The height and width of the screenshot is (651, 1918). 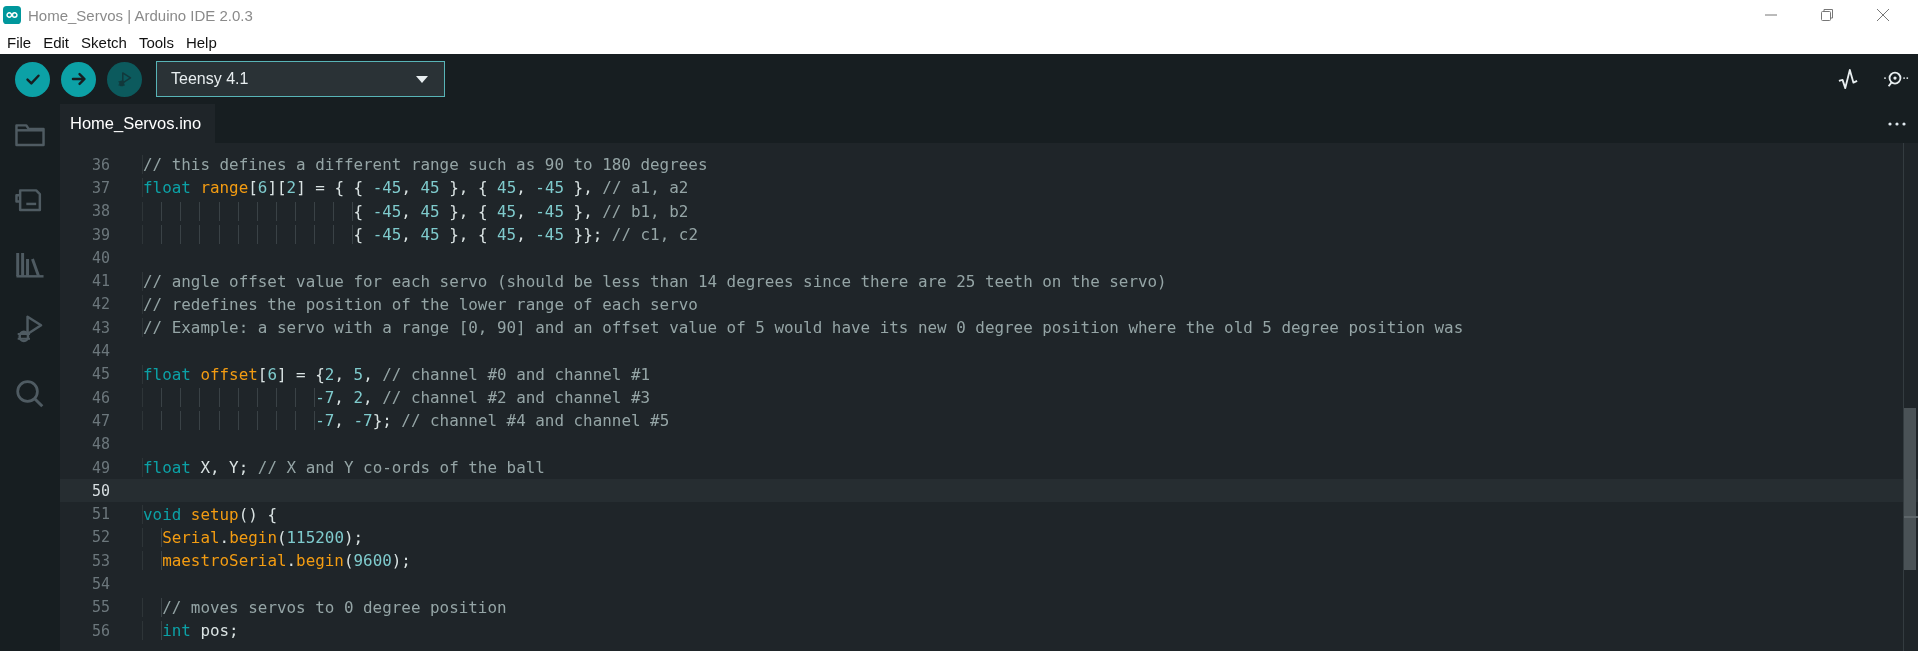 I want to click on line-number: 55, so click(x=100, y=607).